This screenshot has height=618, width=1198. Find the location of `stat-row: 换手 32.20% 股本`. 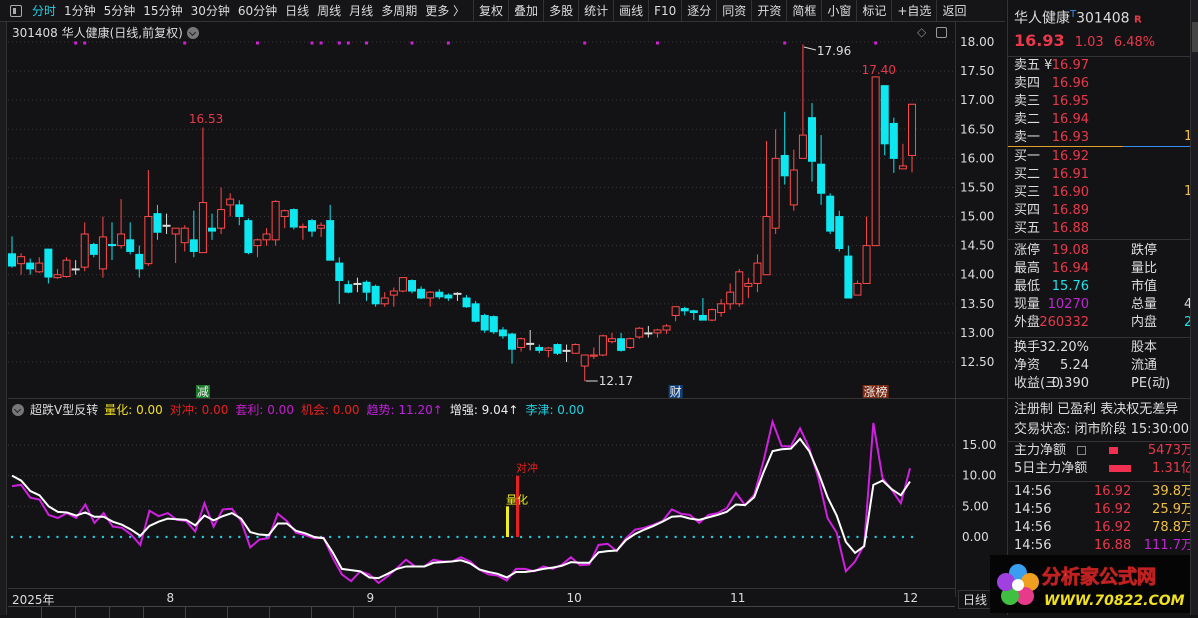

stat-row: 换手 32.20% 股本 is located at coordinates (1104, 348).